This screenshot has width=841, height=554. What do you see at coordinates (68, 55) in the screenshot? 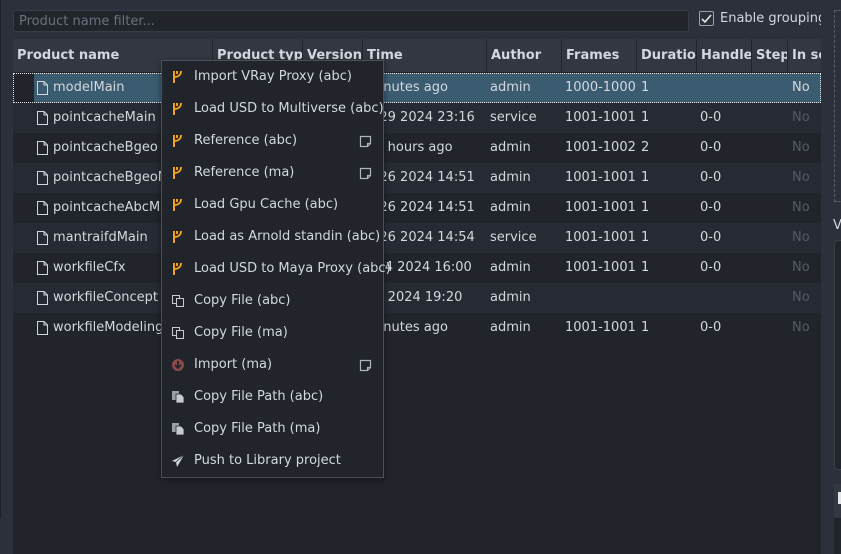
I see `column-label: Product name` at bounding box center [68, 55].